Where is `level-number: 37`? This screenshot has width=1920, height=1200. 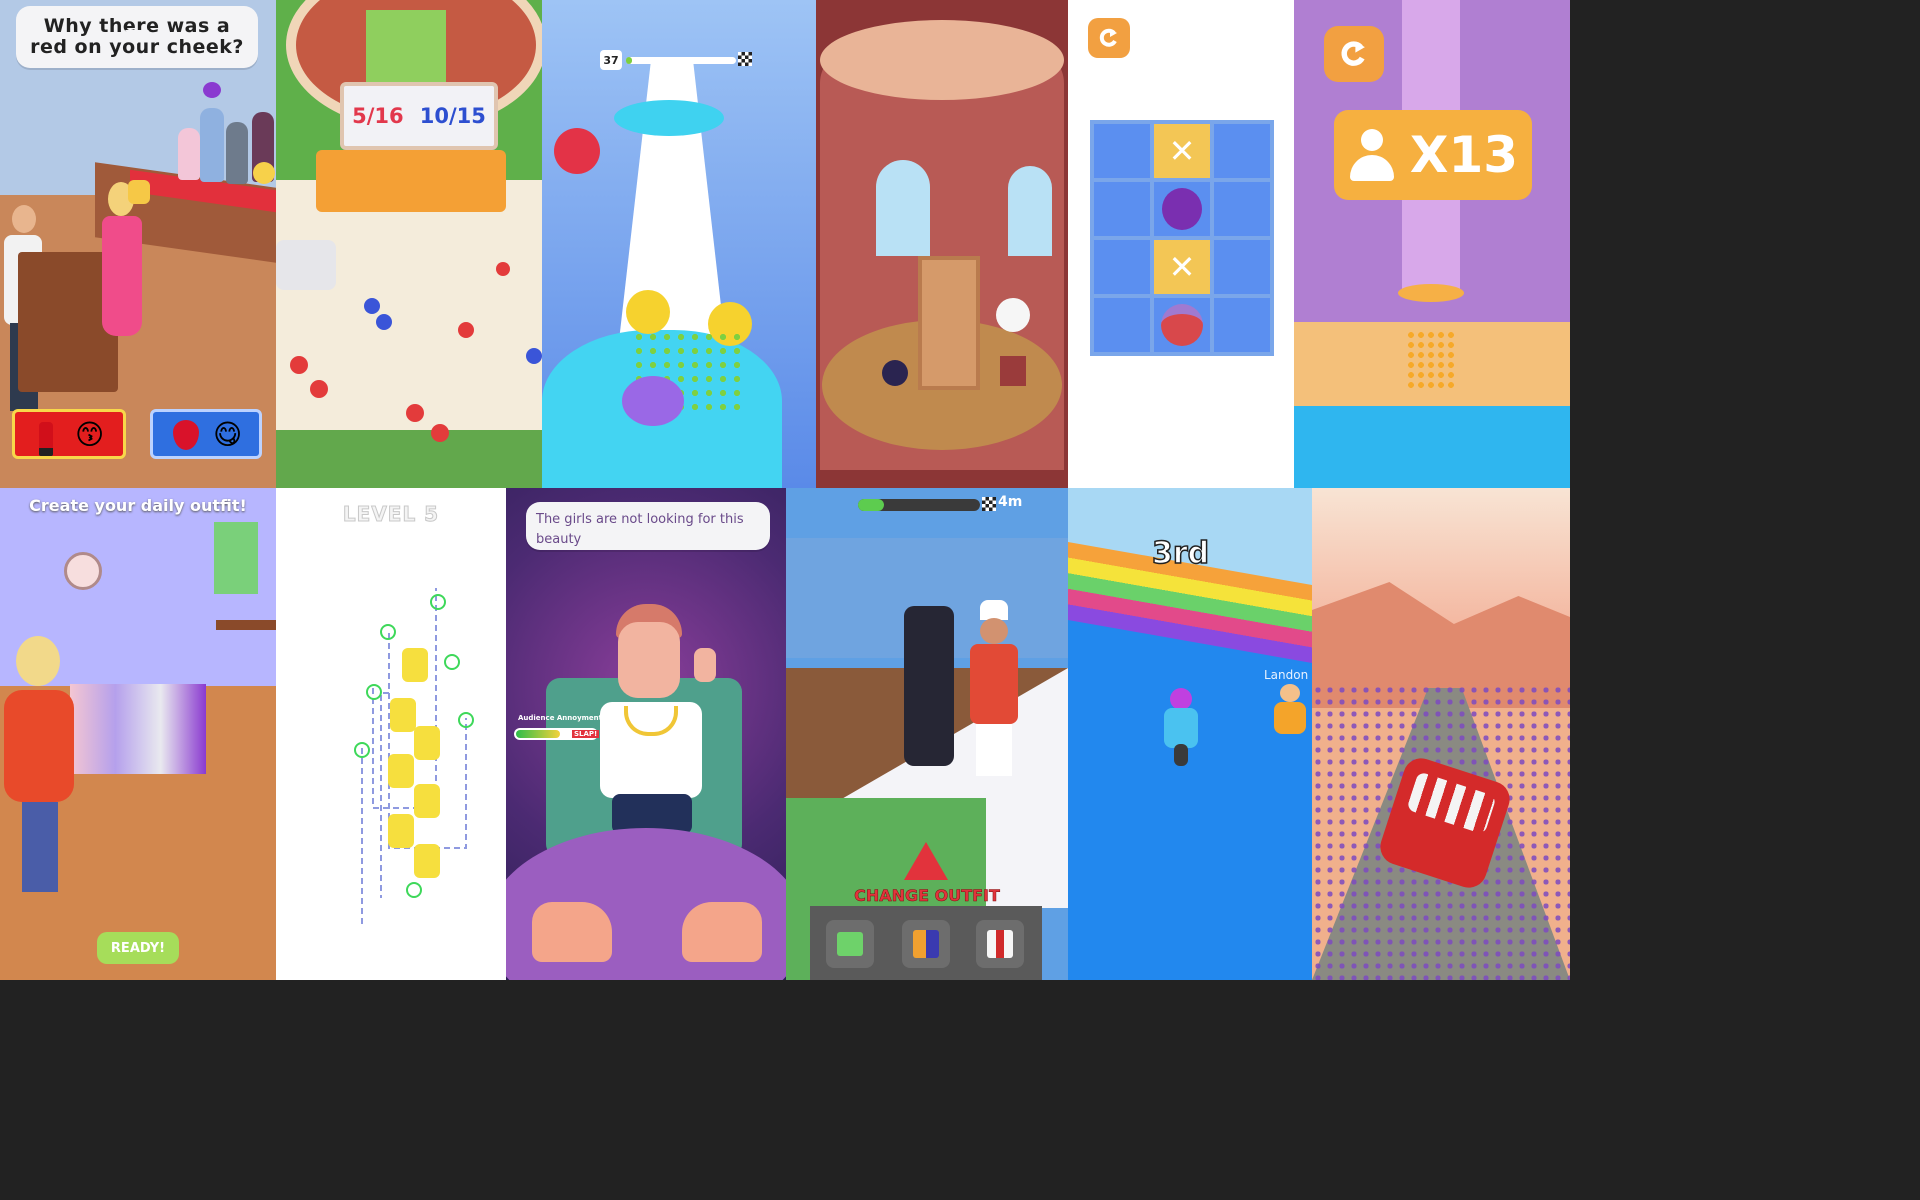
level-number: 37 is located at coordinates (611, 60).